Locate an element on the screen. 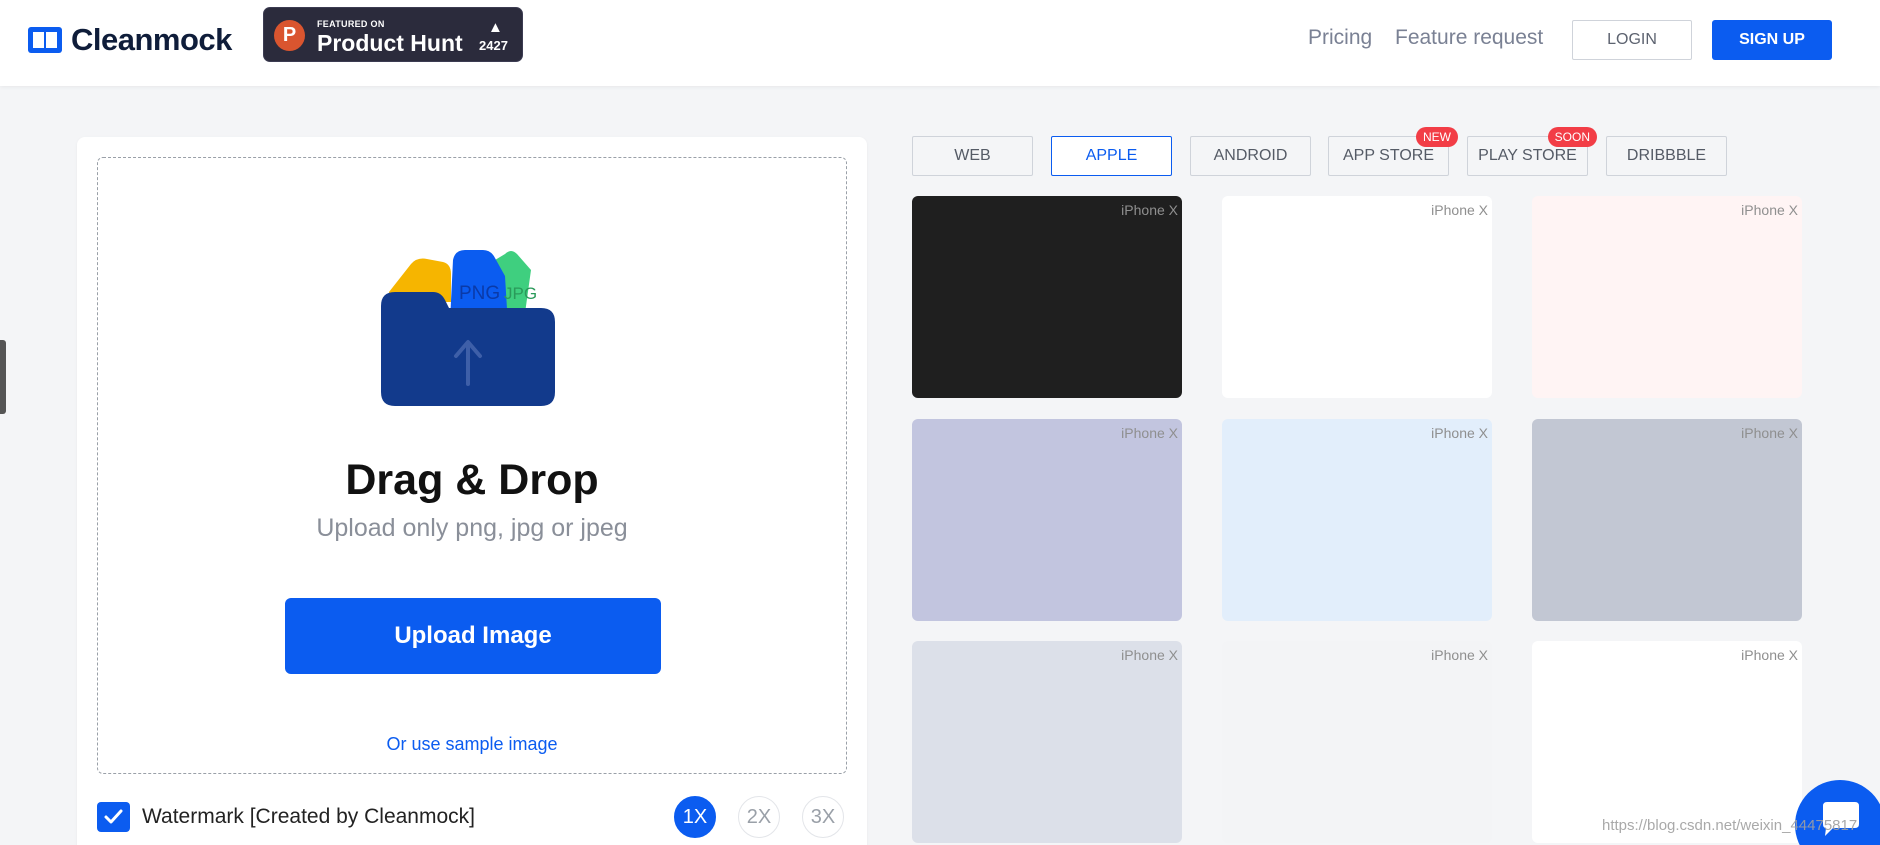 The image size is (1880, 845). tab-app-store: APP STORE NEW is located at coordinates (1393, 151).